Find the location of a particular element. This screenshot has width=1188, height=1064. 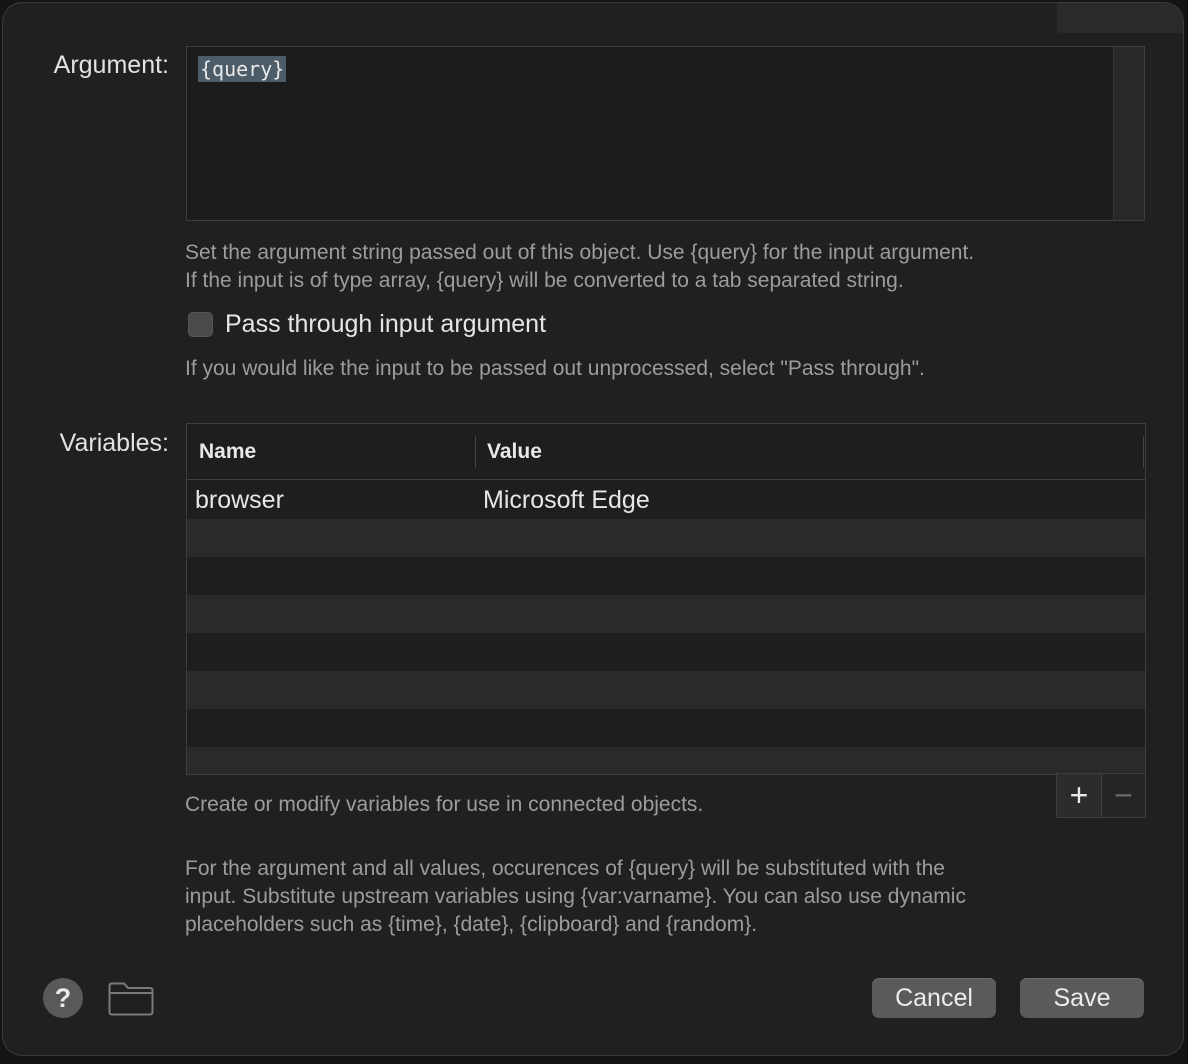

table-header: Name Value is located at coordinates (666, 452).